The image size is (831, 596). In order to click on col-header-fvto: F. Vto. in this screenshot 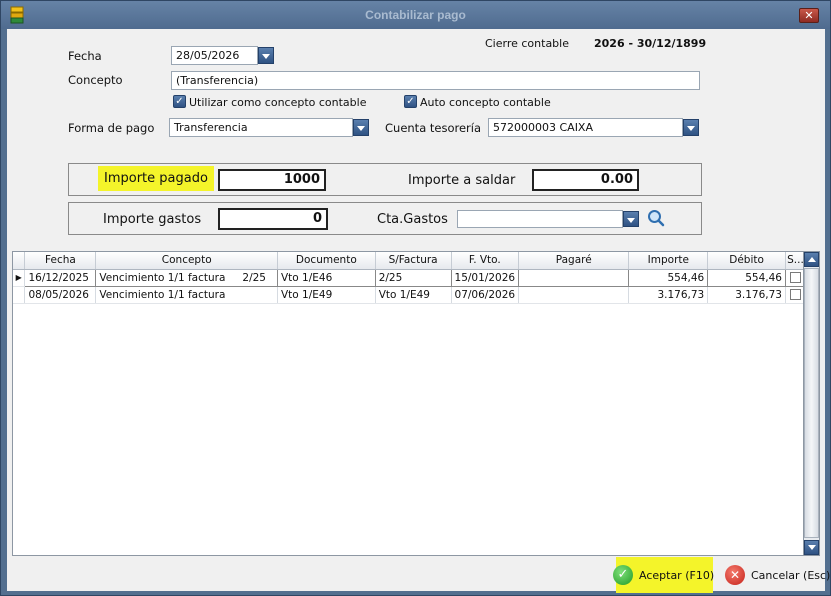, I will do `click(485, 261)`.